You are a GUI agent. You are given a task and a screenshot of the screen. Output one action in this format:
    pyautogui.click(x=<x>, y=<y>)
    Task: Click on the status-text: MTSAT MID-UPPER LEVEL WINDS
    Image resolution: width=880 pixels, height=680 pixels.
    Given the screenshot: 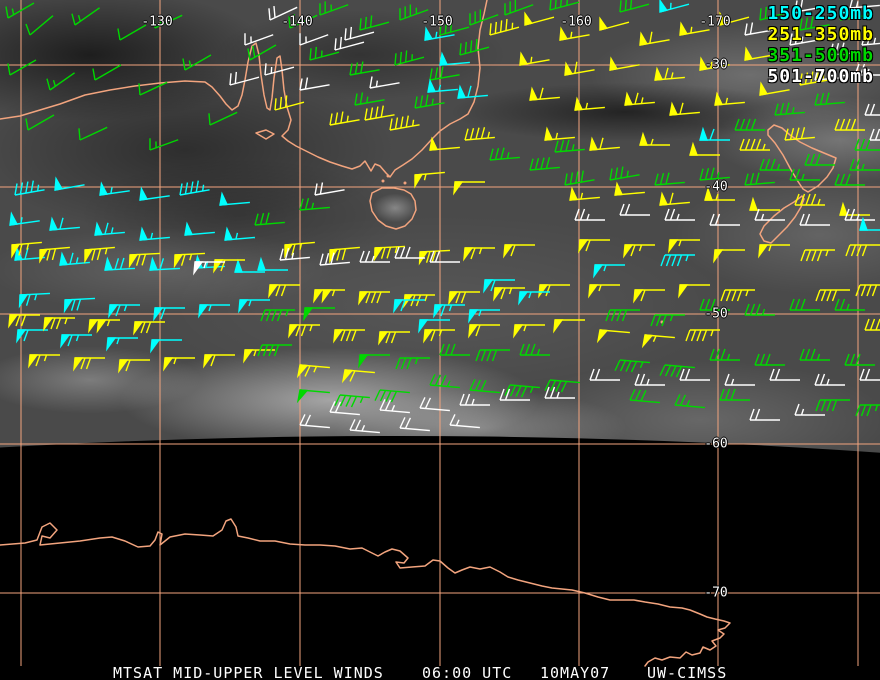 What is the action you would take?
    pyautogui.click(x=248, y=672)
    